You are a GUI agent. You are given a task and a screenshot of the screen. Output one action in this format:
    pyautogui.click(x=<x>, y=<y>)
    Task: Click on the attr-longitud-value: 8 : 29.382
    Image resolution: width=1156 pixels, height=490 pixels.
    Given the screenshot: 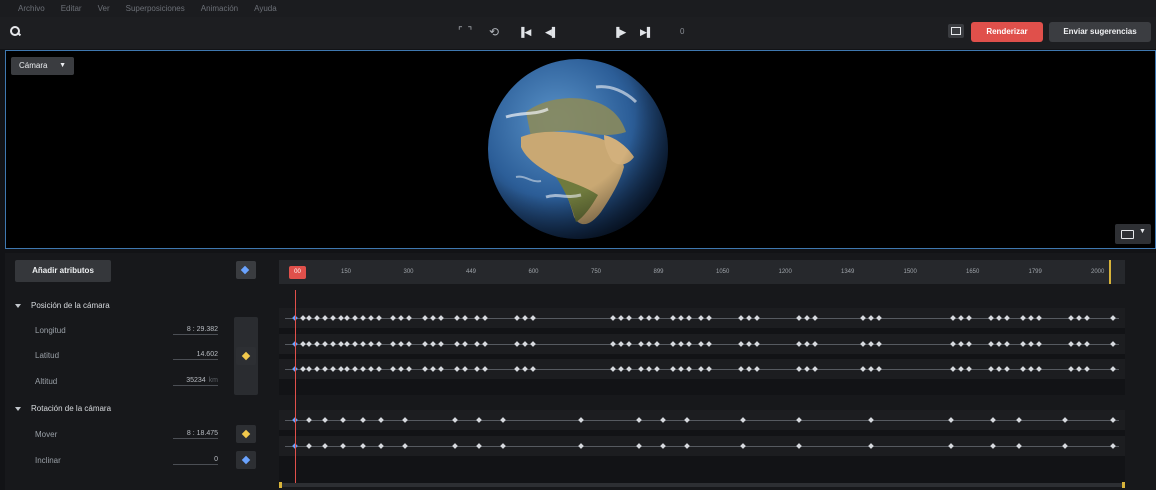 What is the action you would take?
    pyautogui.click(x=195, y=330)
    